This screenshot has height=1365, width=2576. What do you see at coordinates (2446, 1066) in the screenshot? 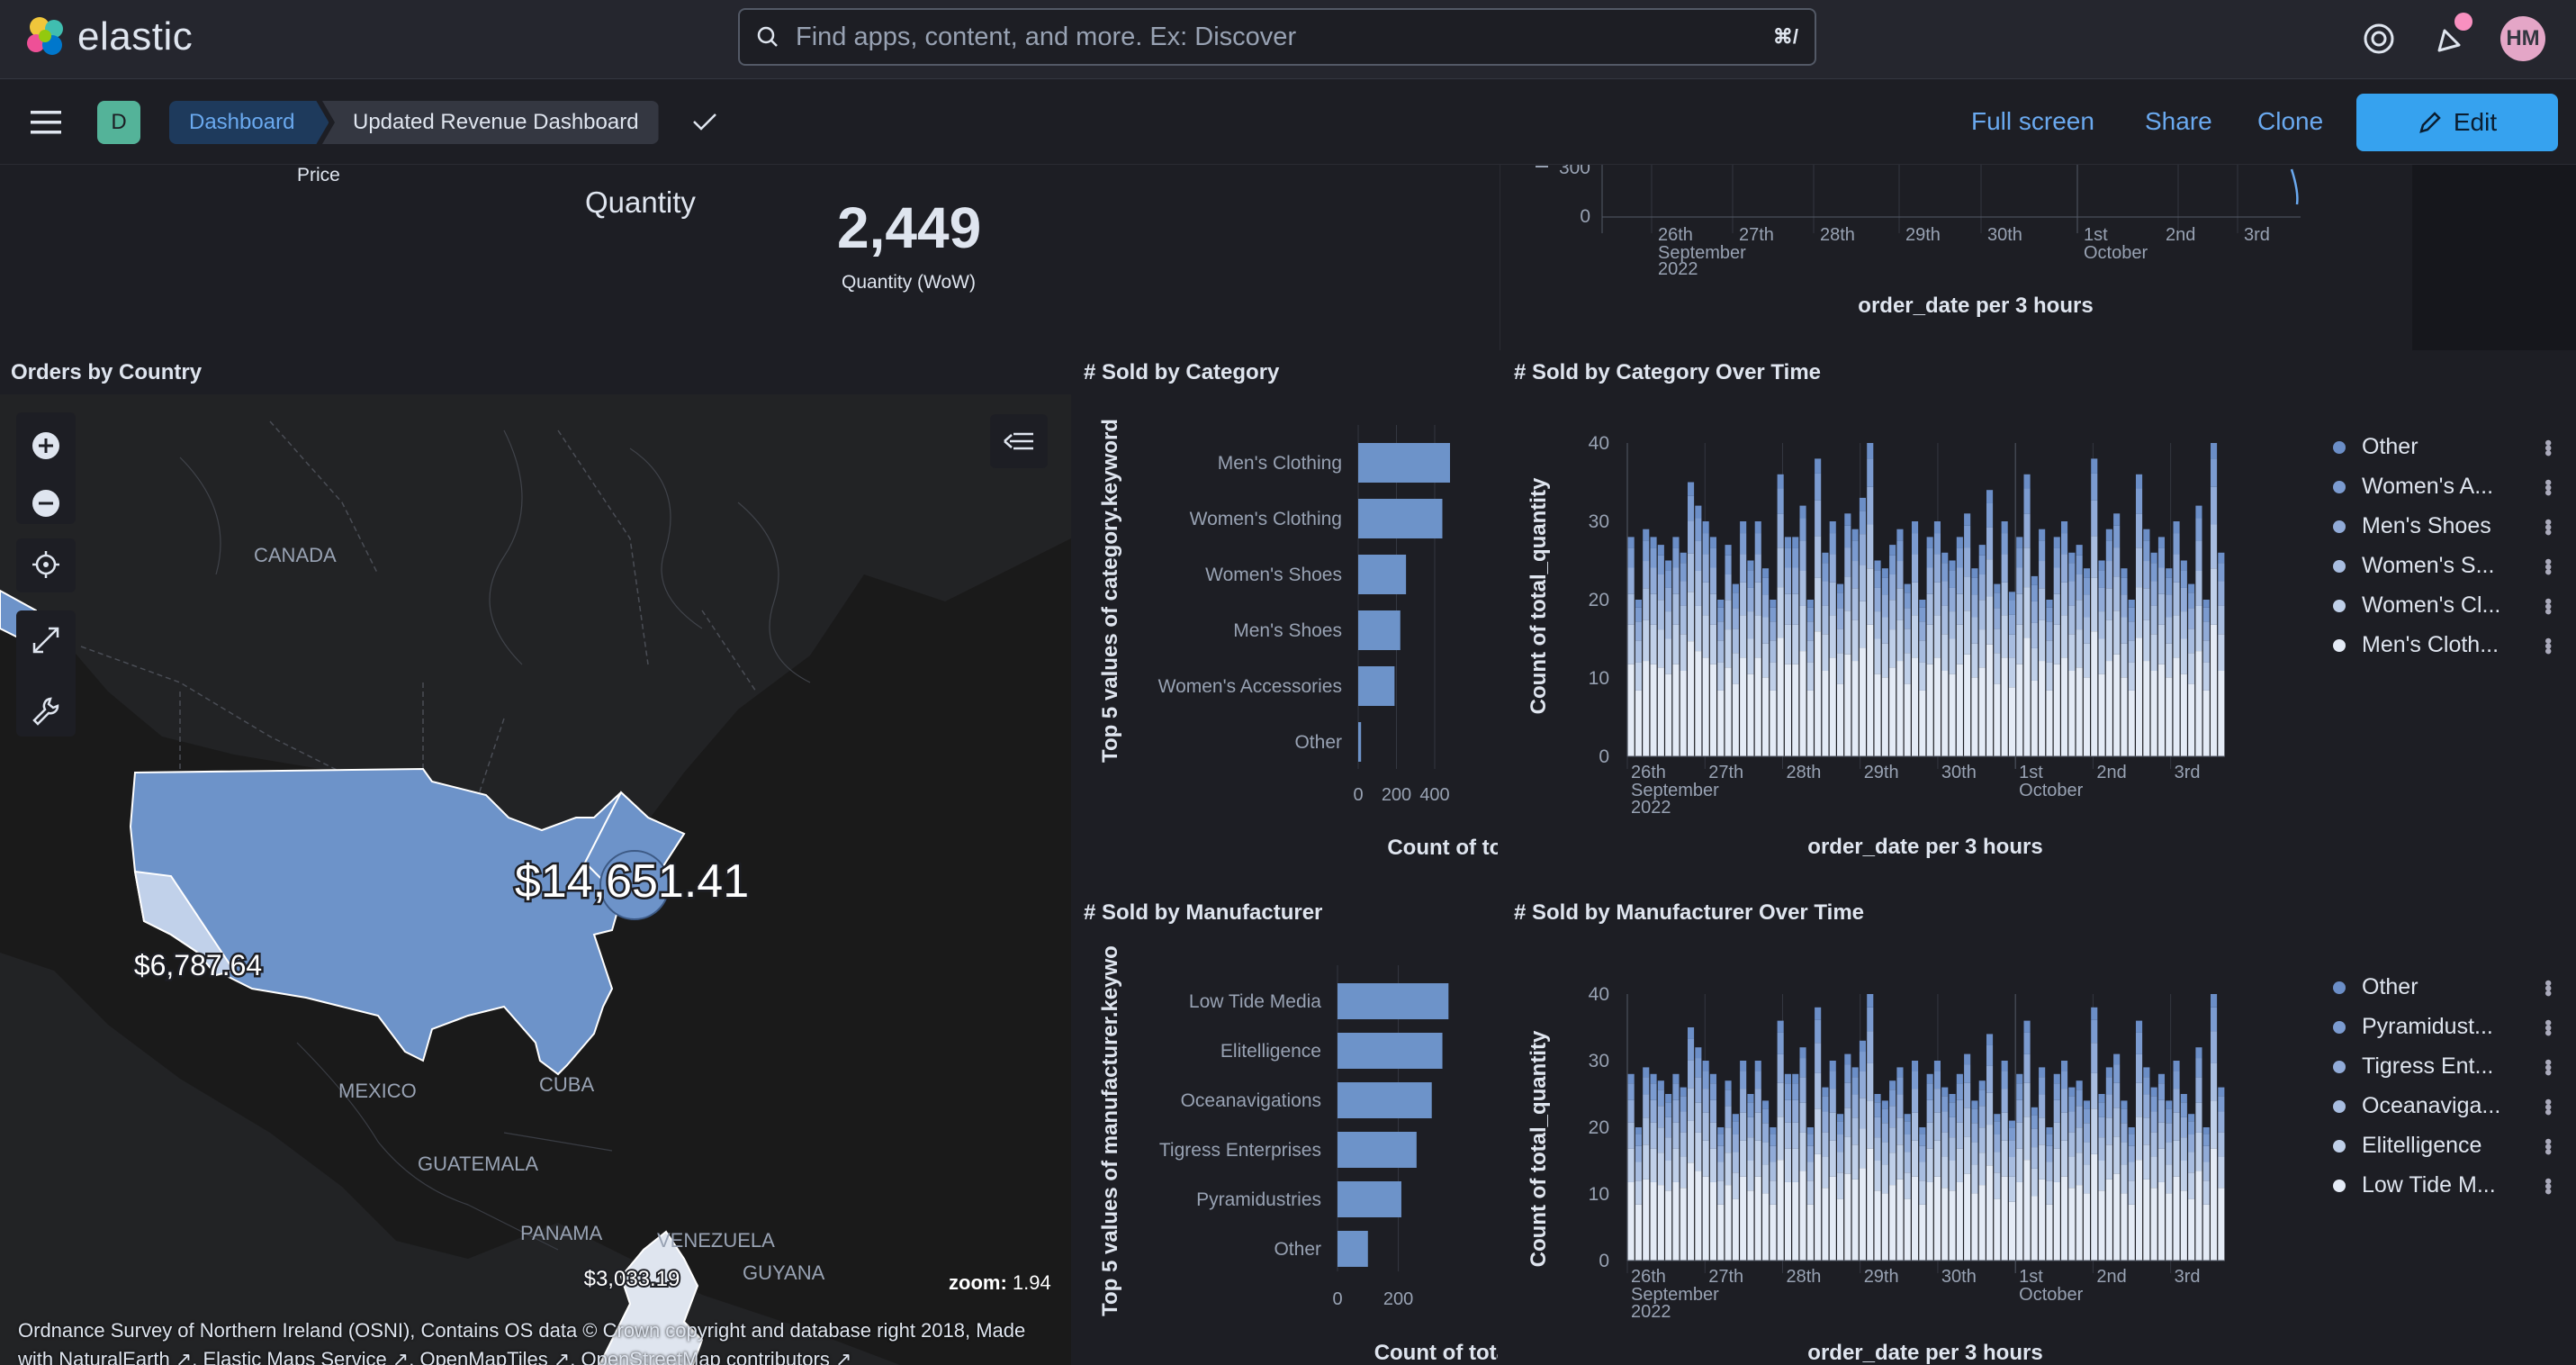
I see `legend-item: Tigress Ent... •••` at bounding box center [2446, 1066].